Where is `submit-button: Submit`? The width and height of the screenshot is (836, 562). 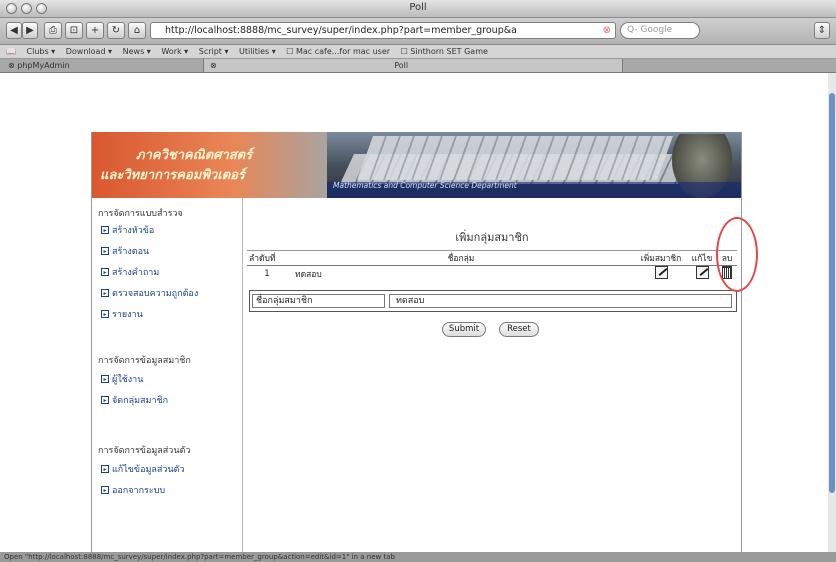
submit-button: Submit is located at coordinates (464, 329).